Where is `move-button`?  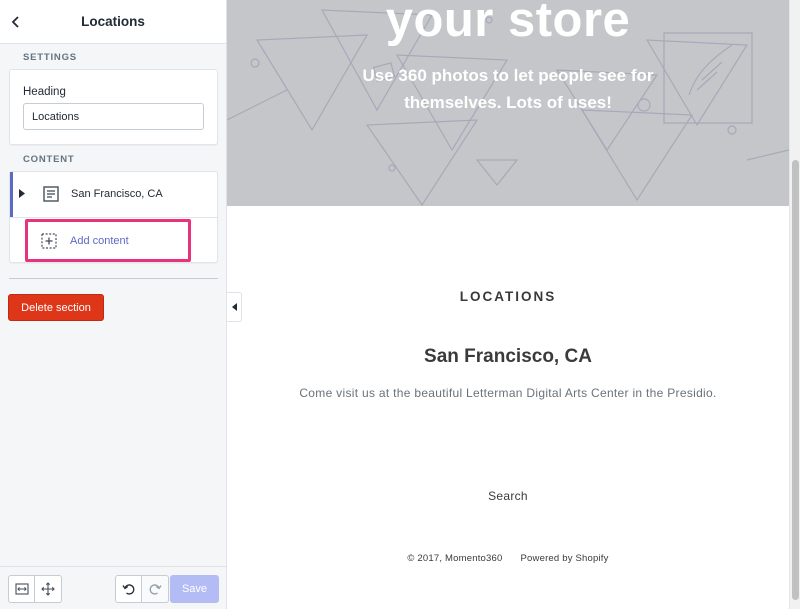
move-button is located at coordinates (48, 589).